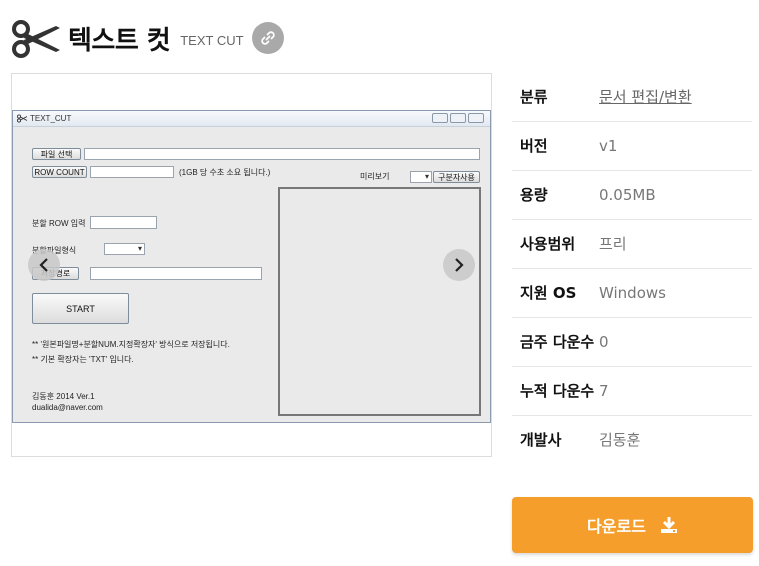  I want to click on shot-row-count-field, so click(132, 172).